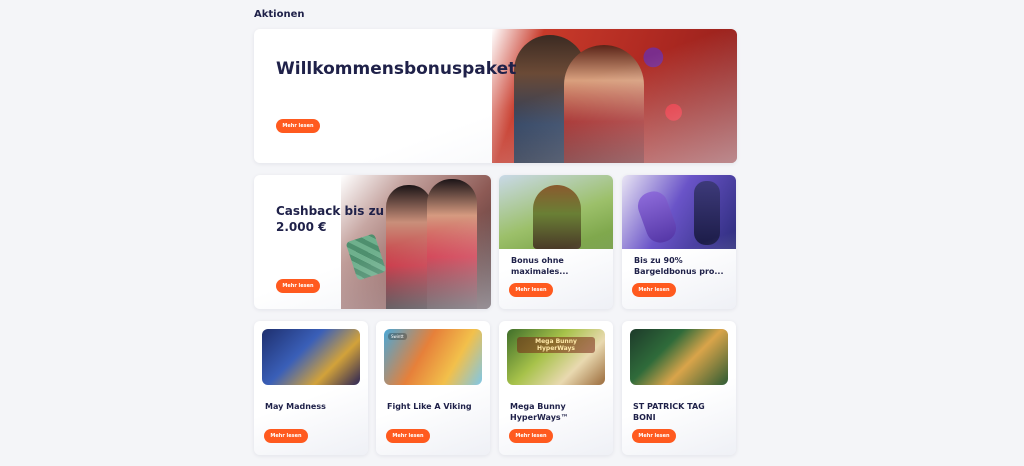  I want to click on promo-title: ST PATRICK TAG BONI, so click(669, 412).